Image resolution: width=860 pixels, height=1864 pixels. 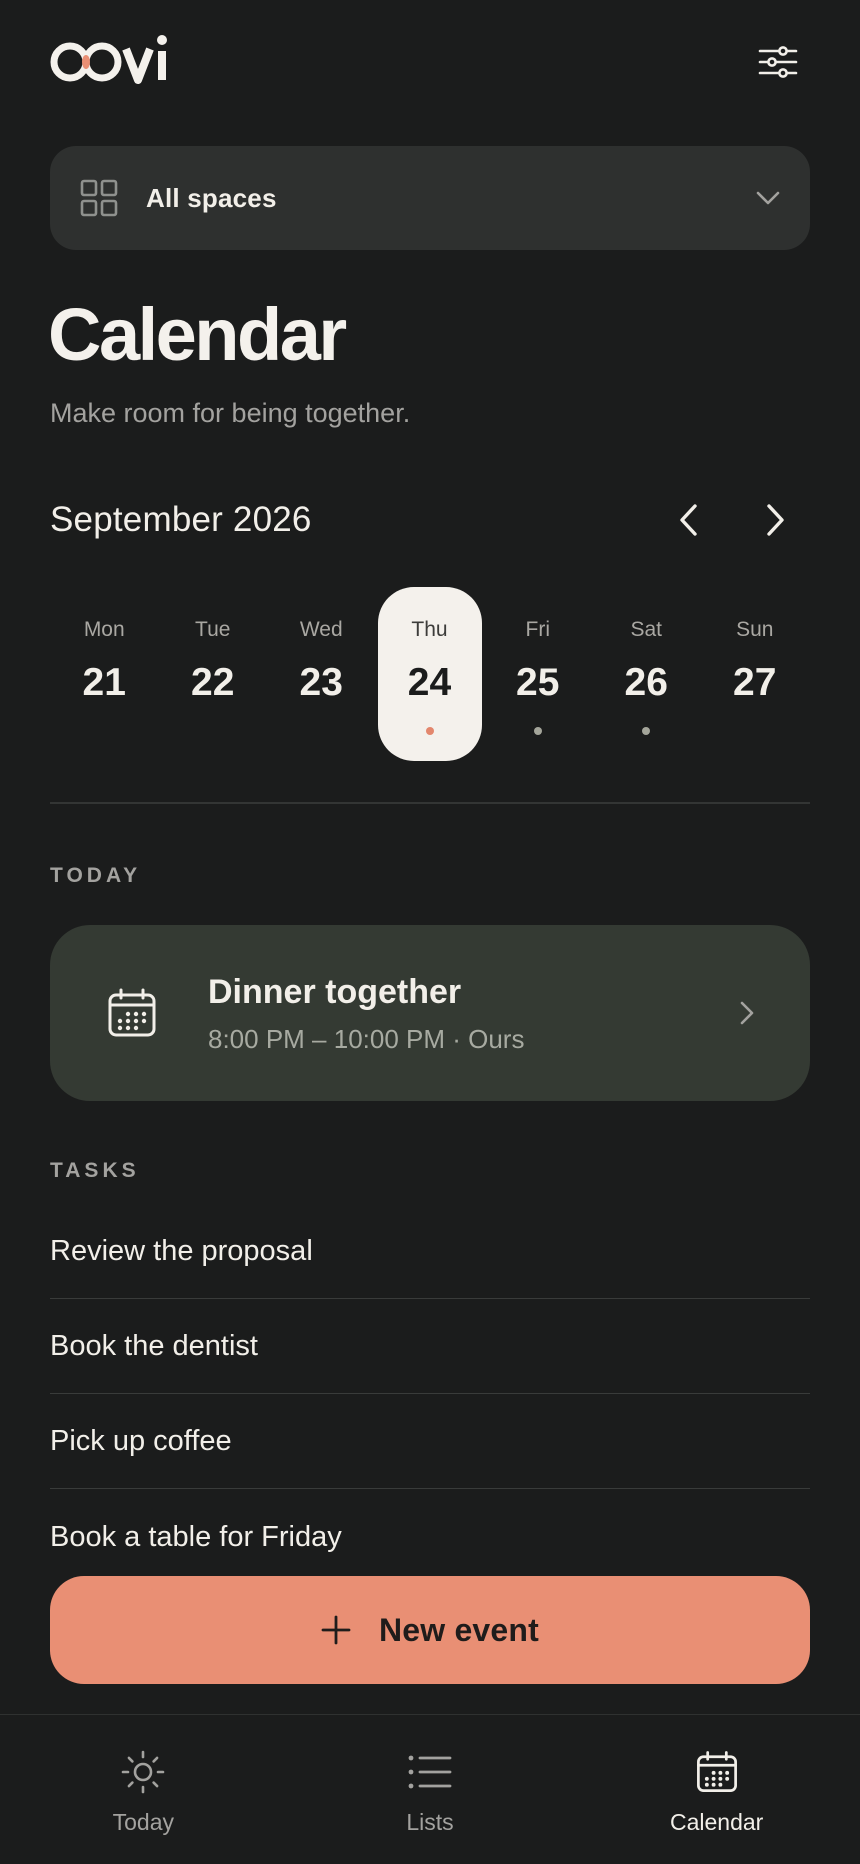 I want to click on filter-settings-button, so click(x=778, y=62).